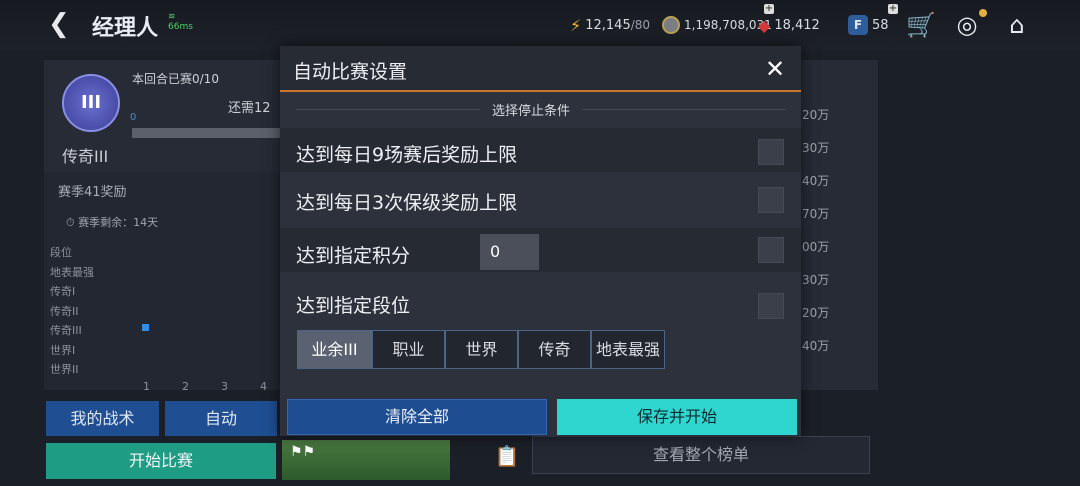 The image size is (1080, 486). I want to click on score-input: 0, so click(509, 252).